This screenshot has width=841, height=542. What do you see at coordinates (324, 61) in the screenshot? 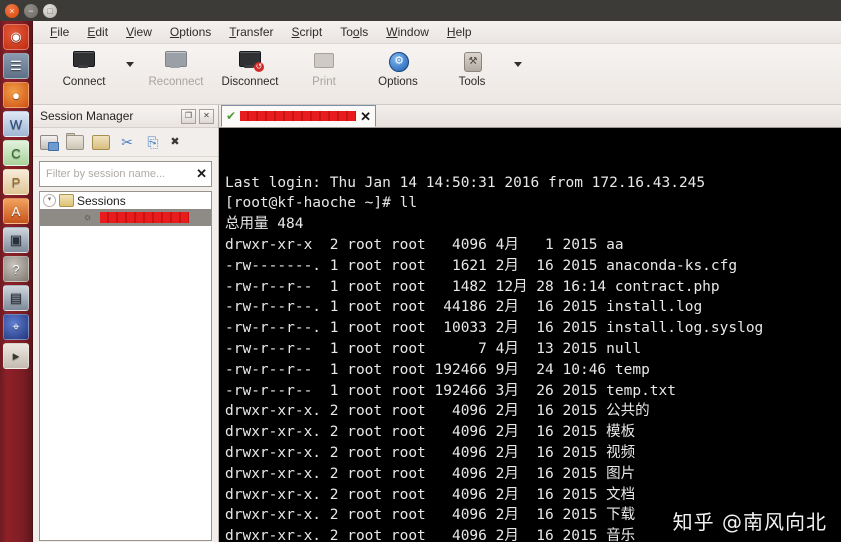
I see `printer-icon` at bounding box center [324, 61].